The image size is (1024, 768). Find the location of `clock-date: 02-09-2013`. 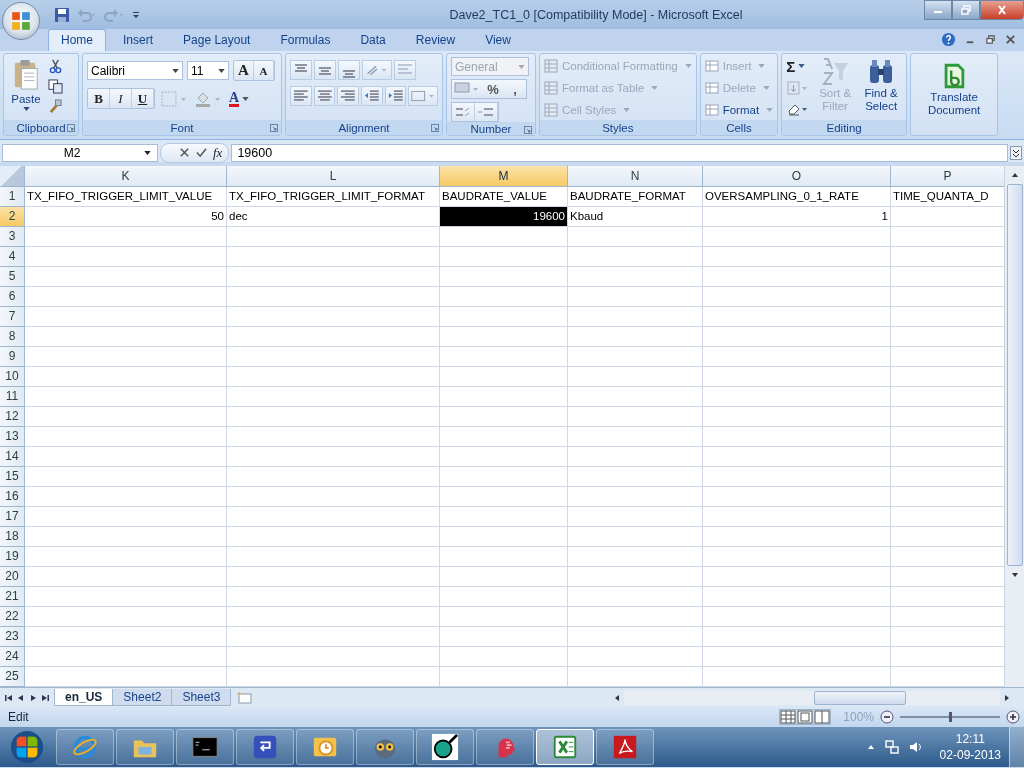

clock-date: 02-09-2013 is located at coordinates (970, 755).